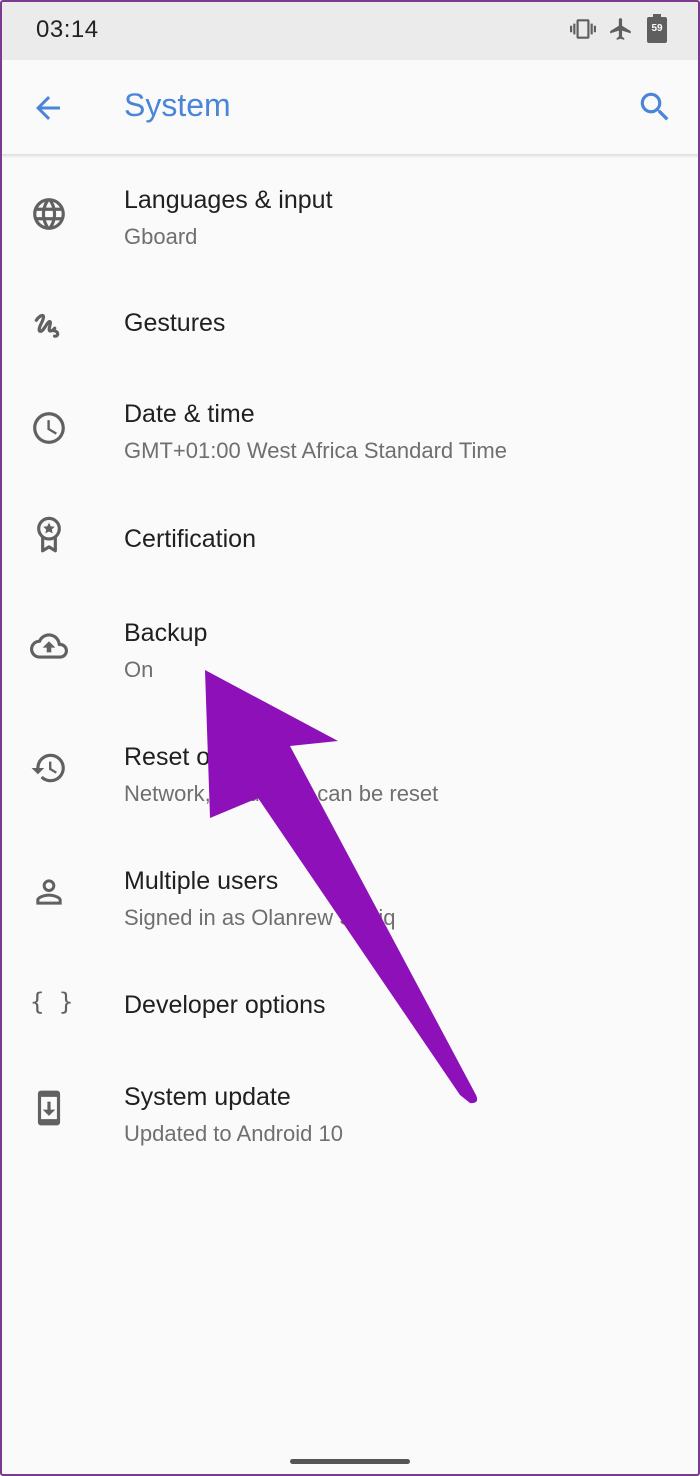 This screenshot has width=700, height=1476. Describe the element at coordinates (177, 105) in the screenshot. I see `page-title: System` at that location.